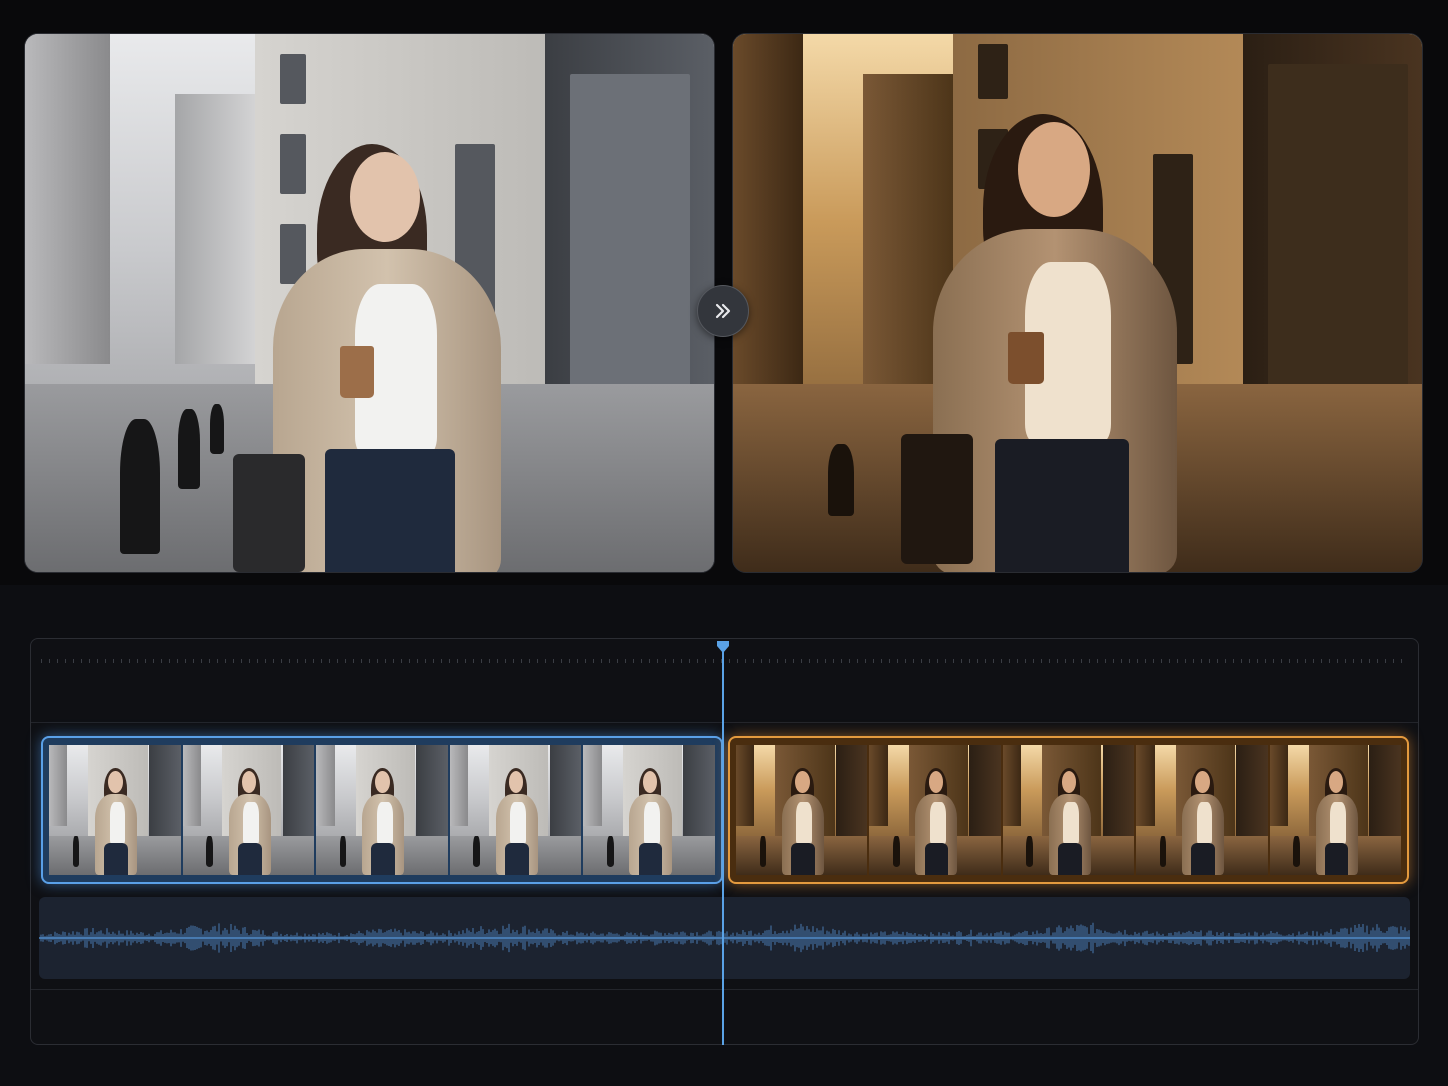 The height and width of the screenshot is (1086, 1448). I want to click on graded-video-clip, so click(1068, 810).